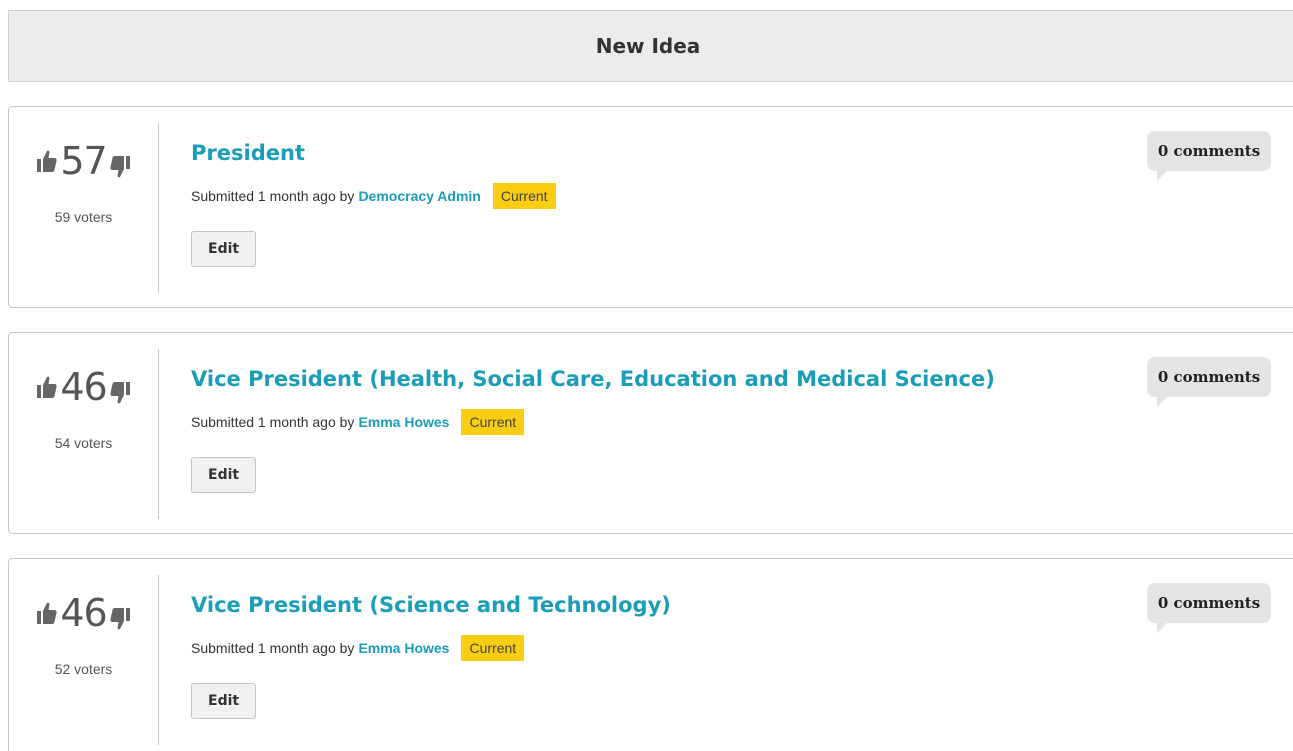 The width and height of the screenshot is (1293, 751). I want to click on vote-box: 46 54 voters, so click(84, 434).